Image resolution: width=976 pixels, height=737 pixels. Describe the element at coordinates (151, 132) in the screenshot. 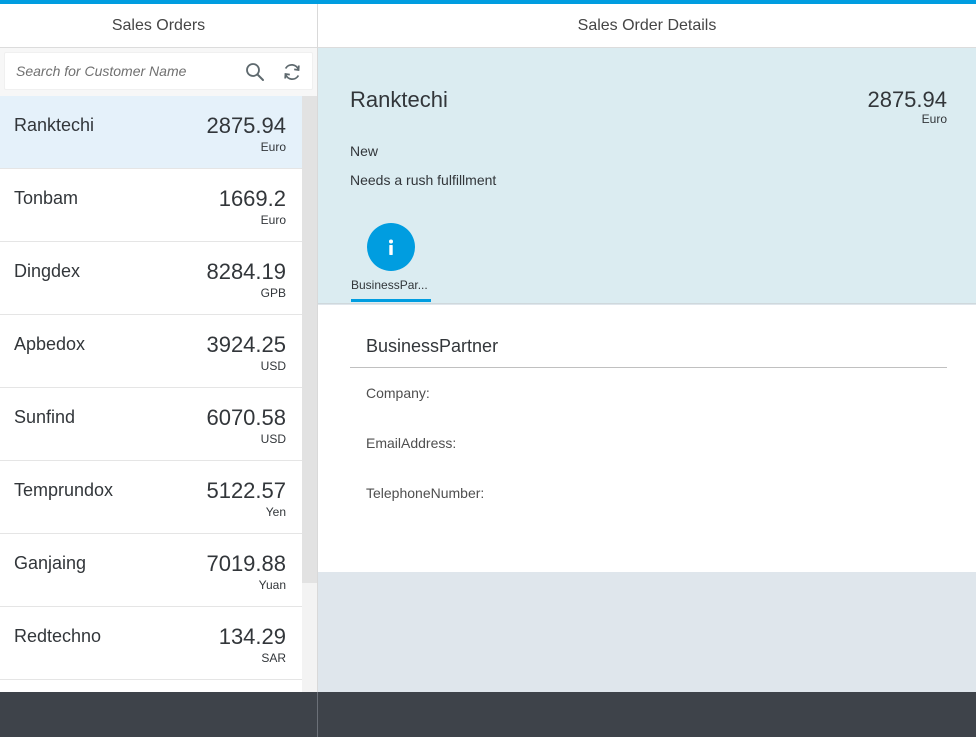

I see `list-item: Ranktechi 2875.94 Euro` at that location.